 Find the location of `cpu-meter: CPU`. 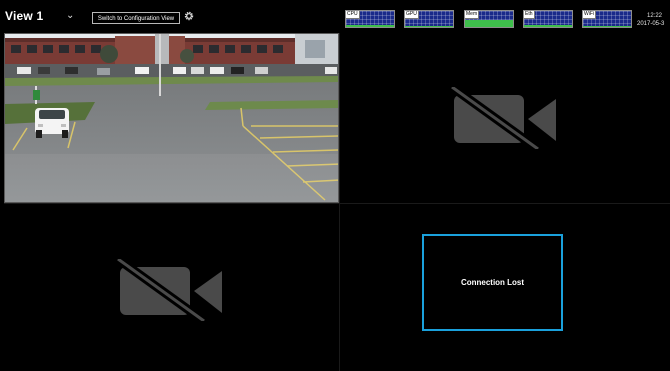

cpu-meter: CPU is located at coordinates (370, 19).